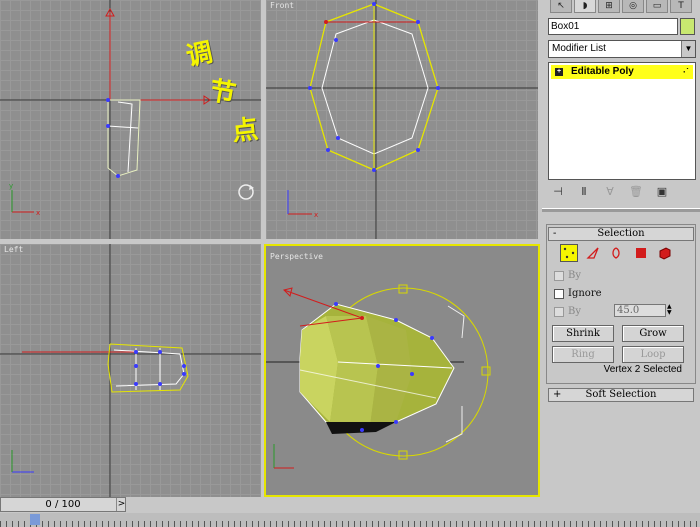 The height and width of the screenshot is (527, 700). What do you see at coordinates (574, 311) in the screenshot?
I see `by-angle-label: By` at bounding box center [574, 311].